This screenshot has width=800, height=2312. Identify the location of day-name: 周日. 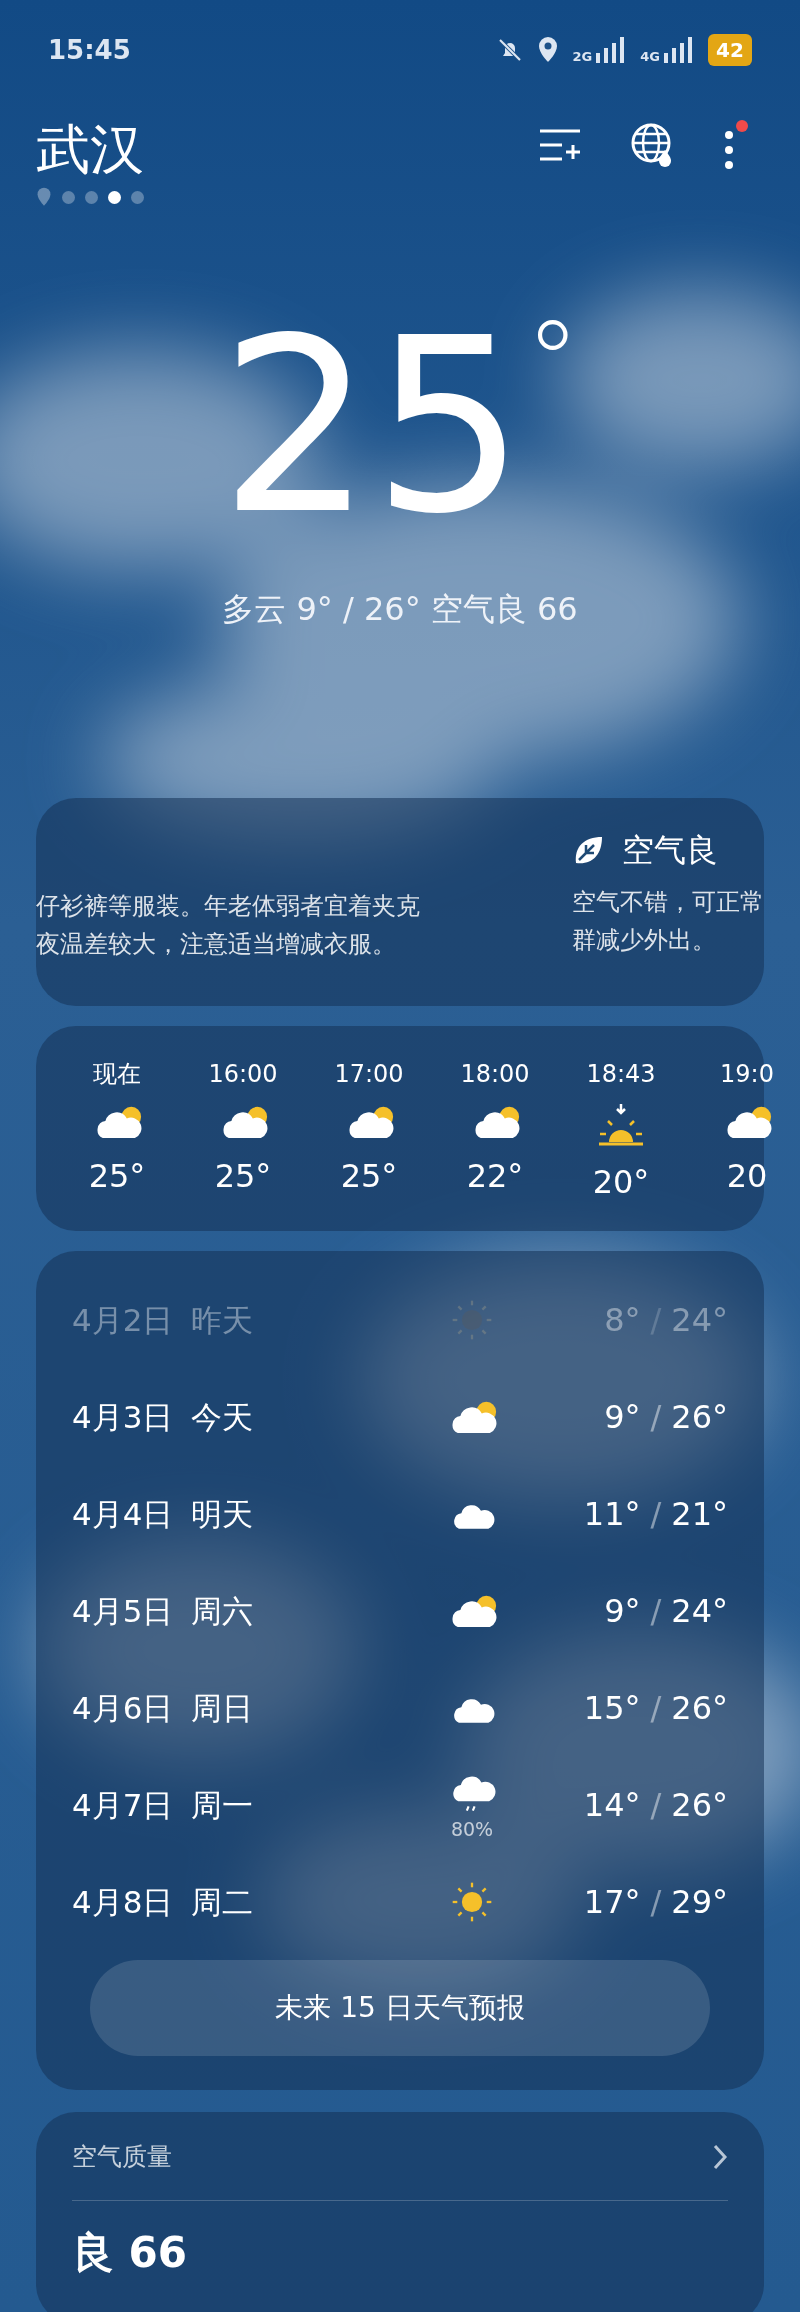
(222, 1708).